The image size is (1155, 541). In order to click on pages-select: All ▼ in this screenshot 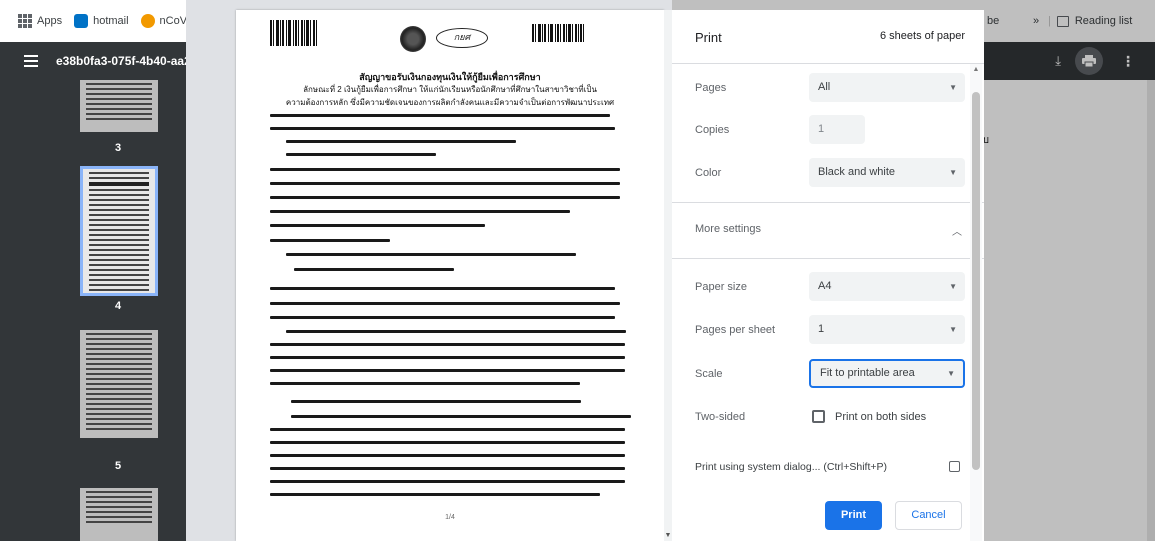, I will do `click(887, 87)`.